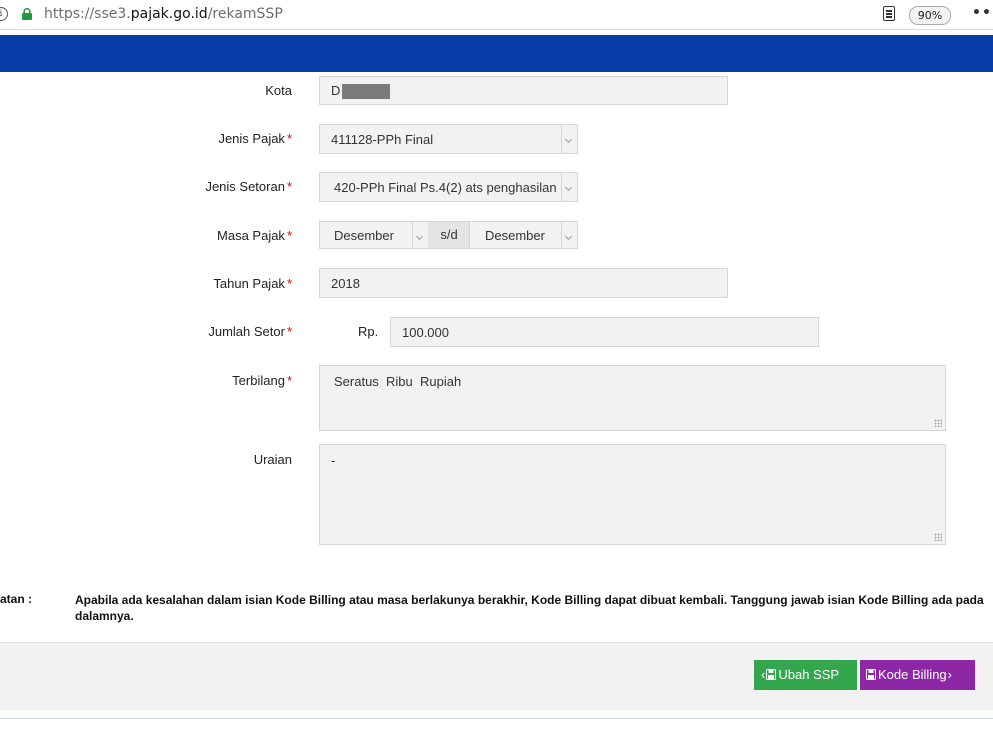 The image size is (993, 746). I want to click on jumlah-setor-field: 100.000, so click(604, 332).